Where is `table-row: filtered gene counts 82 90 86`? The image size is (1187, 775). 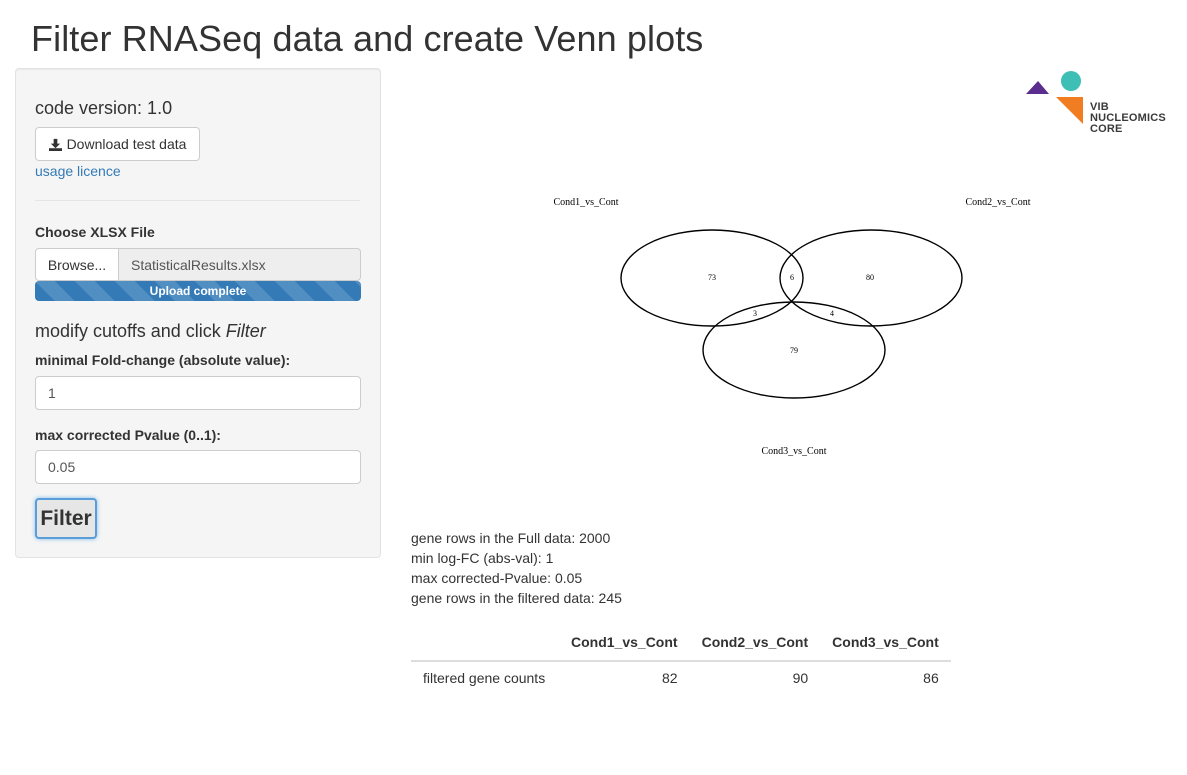
table-row: filtered gene counts 82 90 86 is located at coordinates (681, 677).